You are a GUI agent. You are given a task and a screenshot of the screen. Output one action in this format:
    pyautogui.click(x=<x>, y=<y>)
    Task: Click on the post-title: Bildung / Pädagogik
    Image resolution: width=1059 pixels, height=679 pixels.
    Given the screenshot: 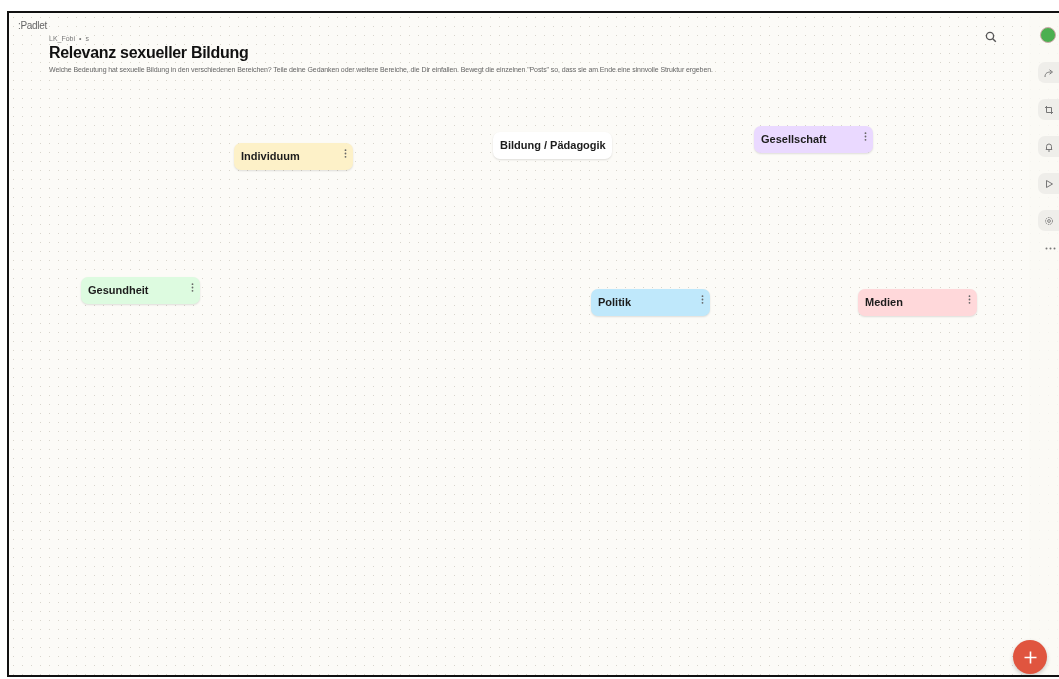 What is the action you would take?
    pyautogui.click(x=553, y=145)
    